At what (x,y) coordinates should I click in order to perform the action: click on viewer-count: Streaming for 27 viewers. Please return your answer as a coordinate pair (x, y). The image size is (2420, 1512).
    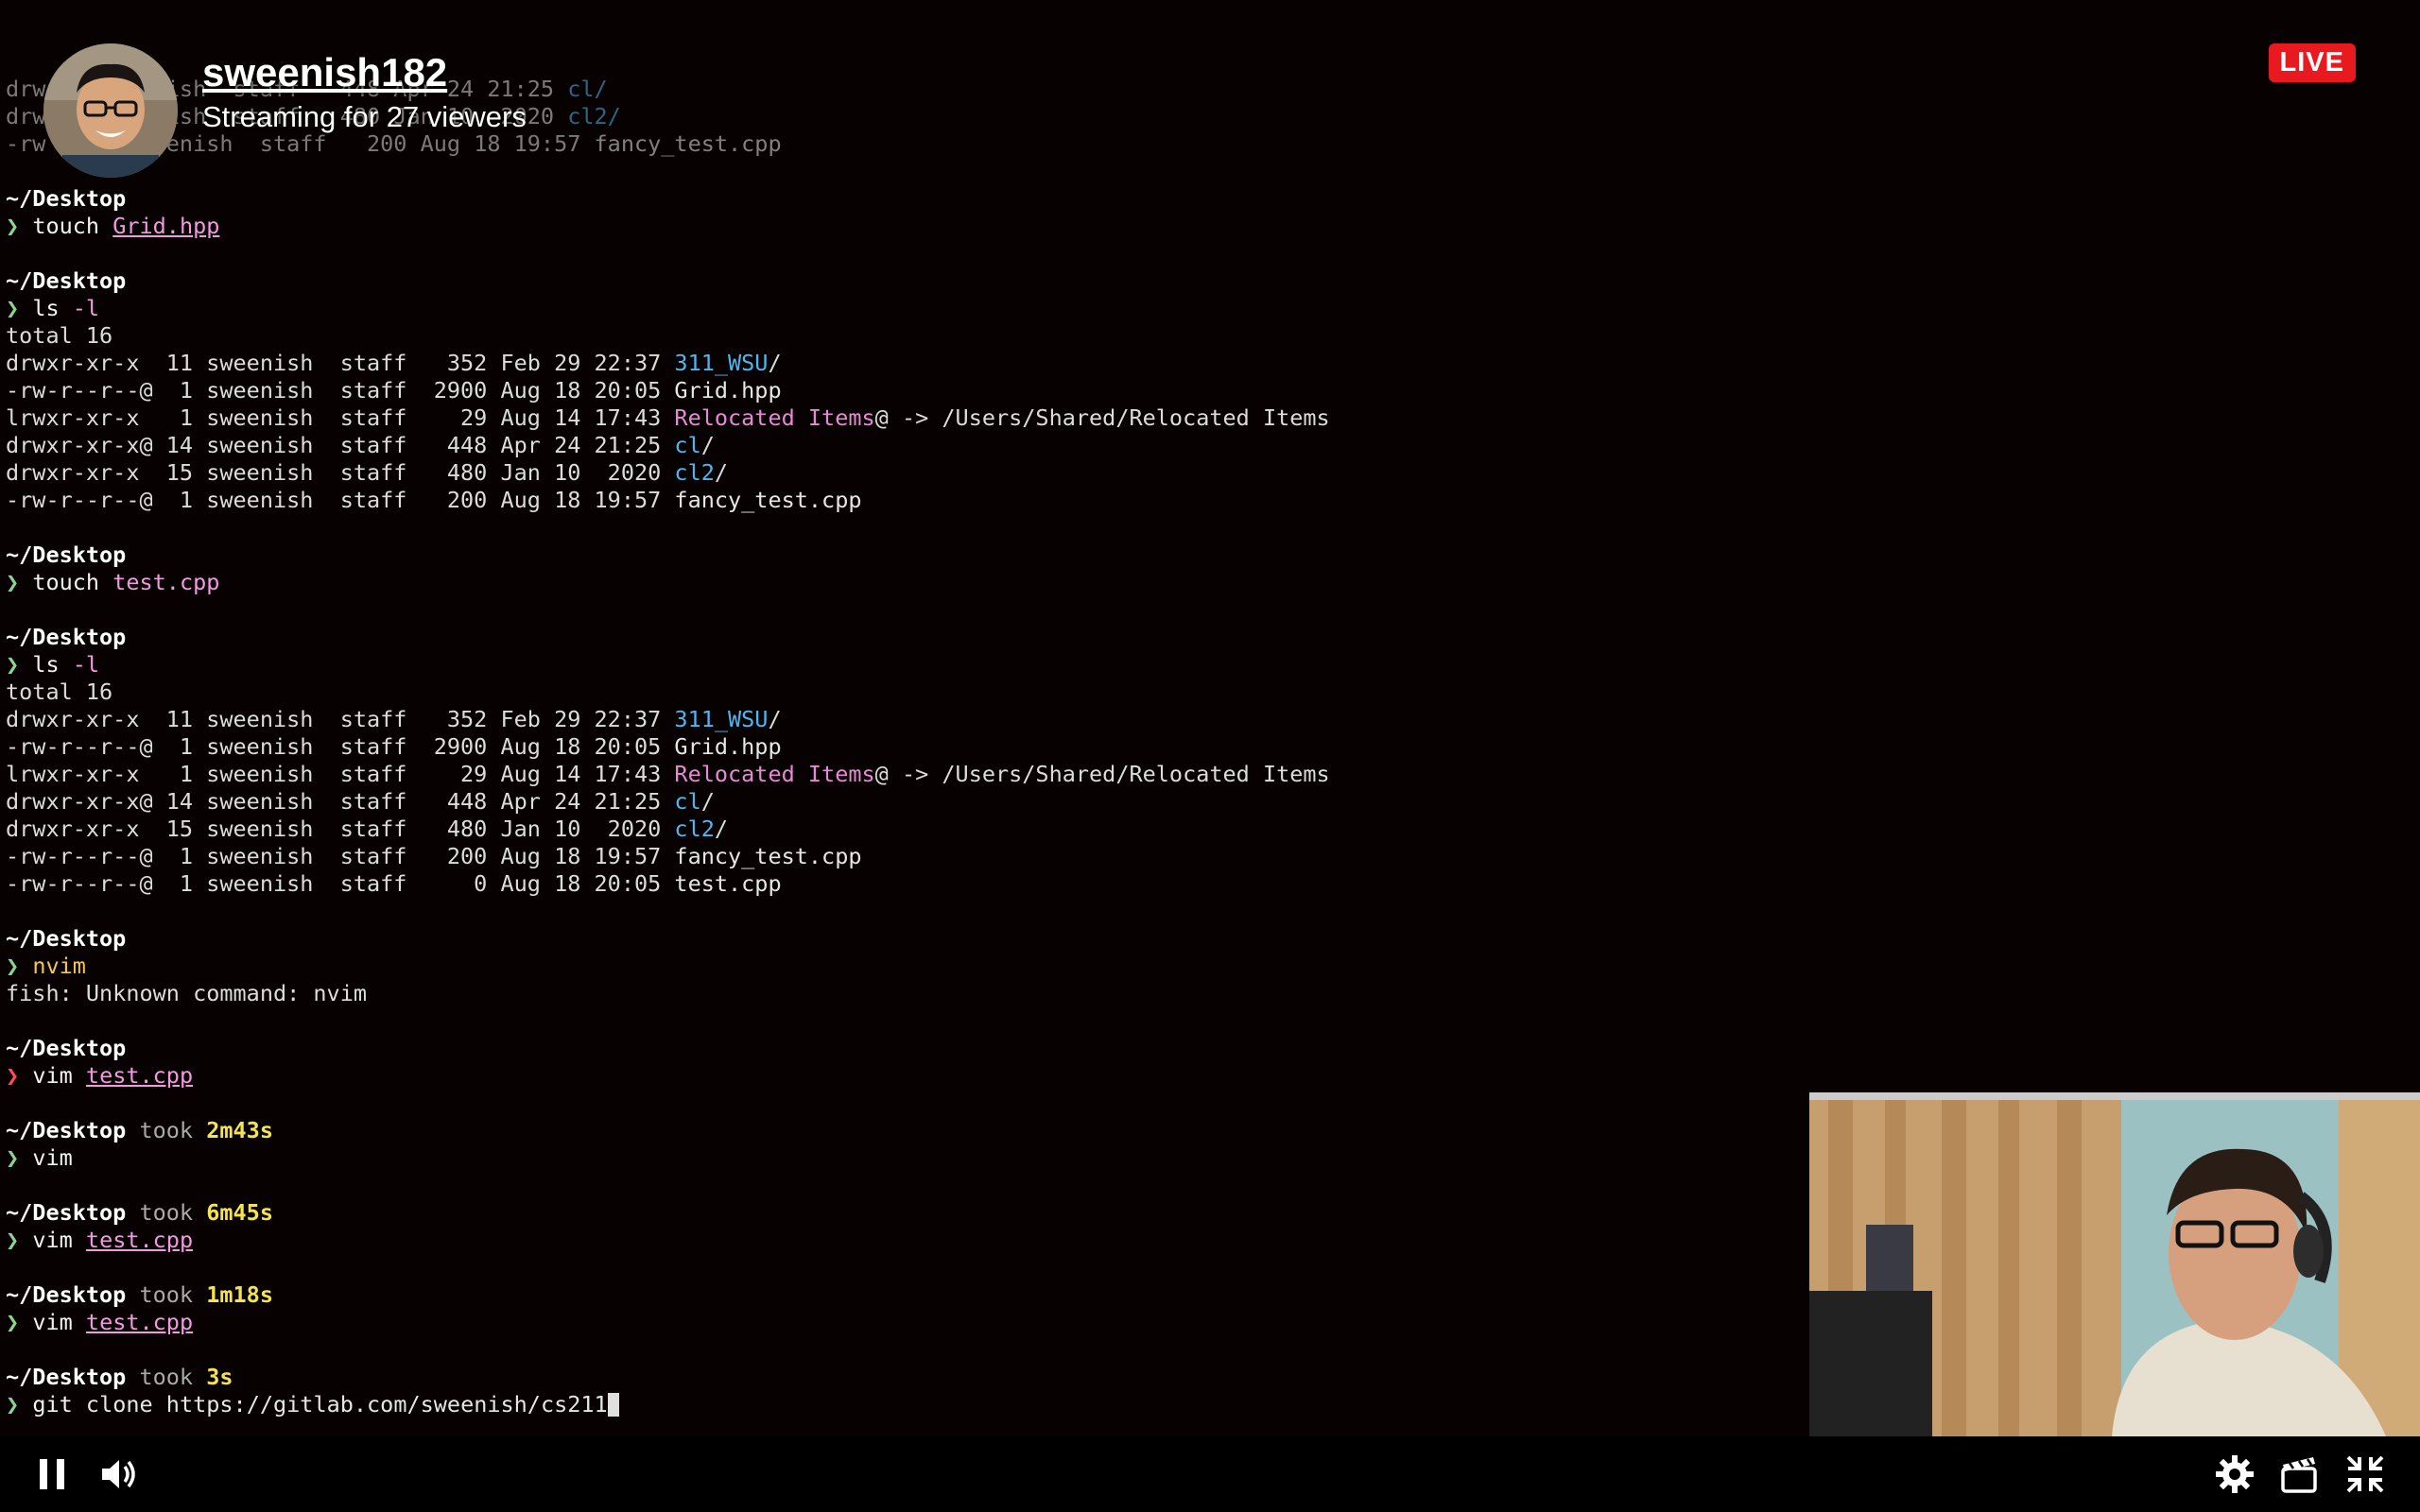
    Looking at the image, I should click on (364, 116).